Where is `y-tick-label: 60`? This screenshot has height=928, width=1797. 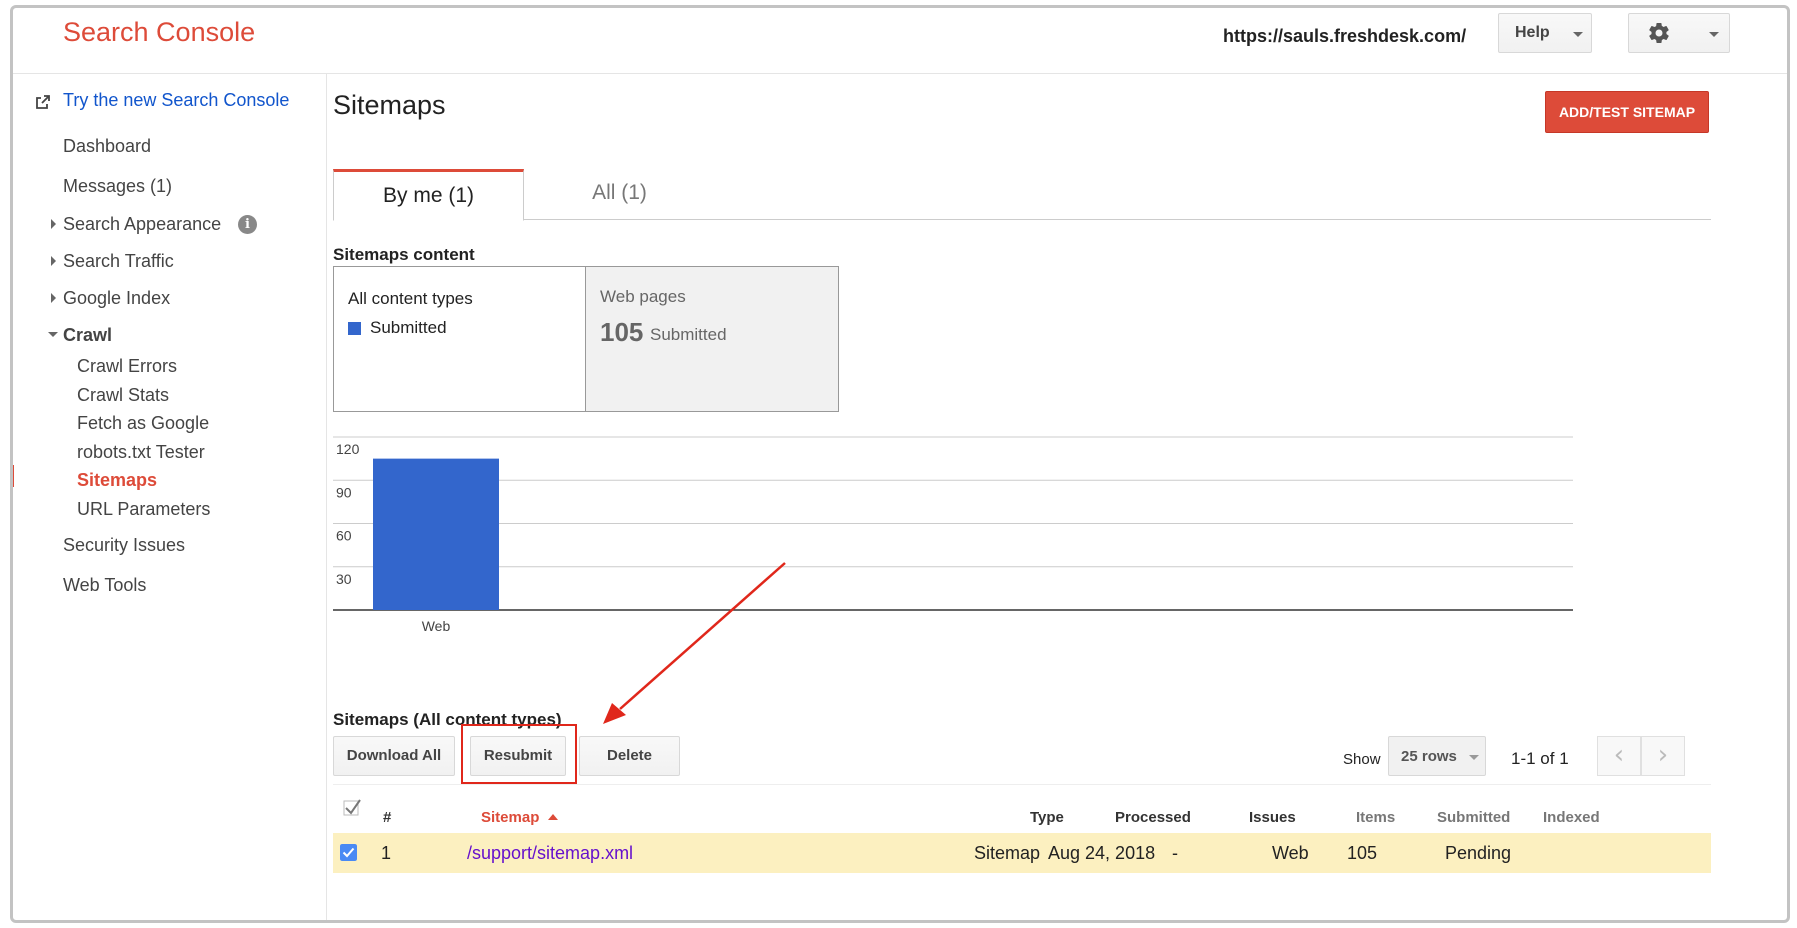
y-tick-label: 60 is located at coordinates (344, 536).